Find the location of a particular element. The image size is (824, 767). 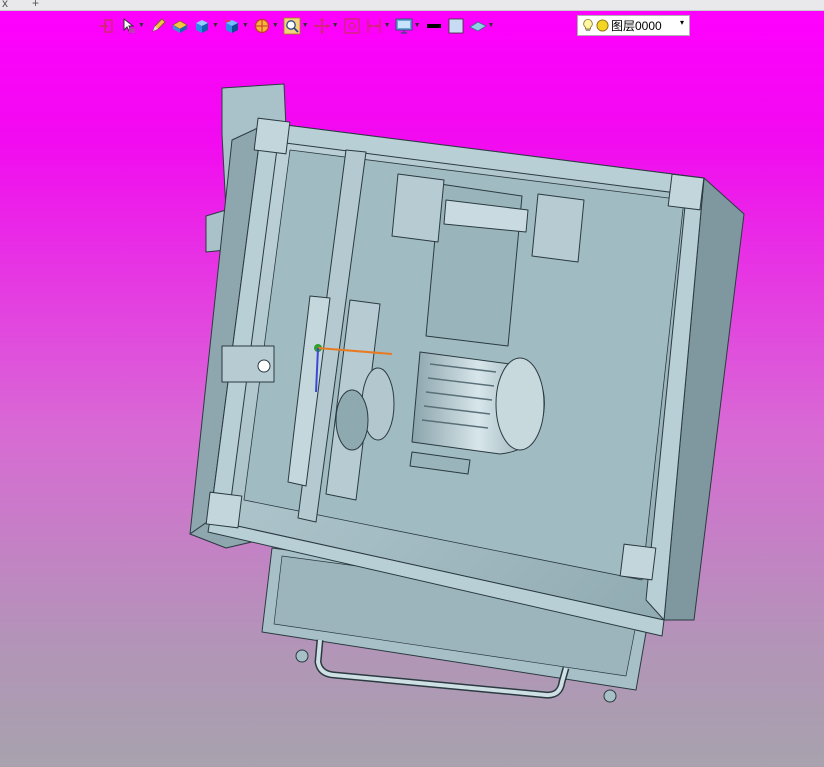

layer-dot-icon is located at coordinates (602, 25).